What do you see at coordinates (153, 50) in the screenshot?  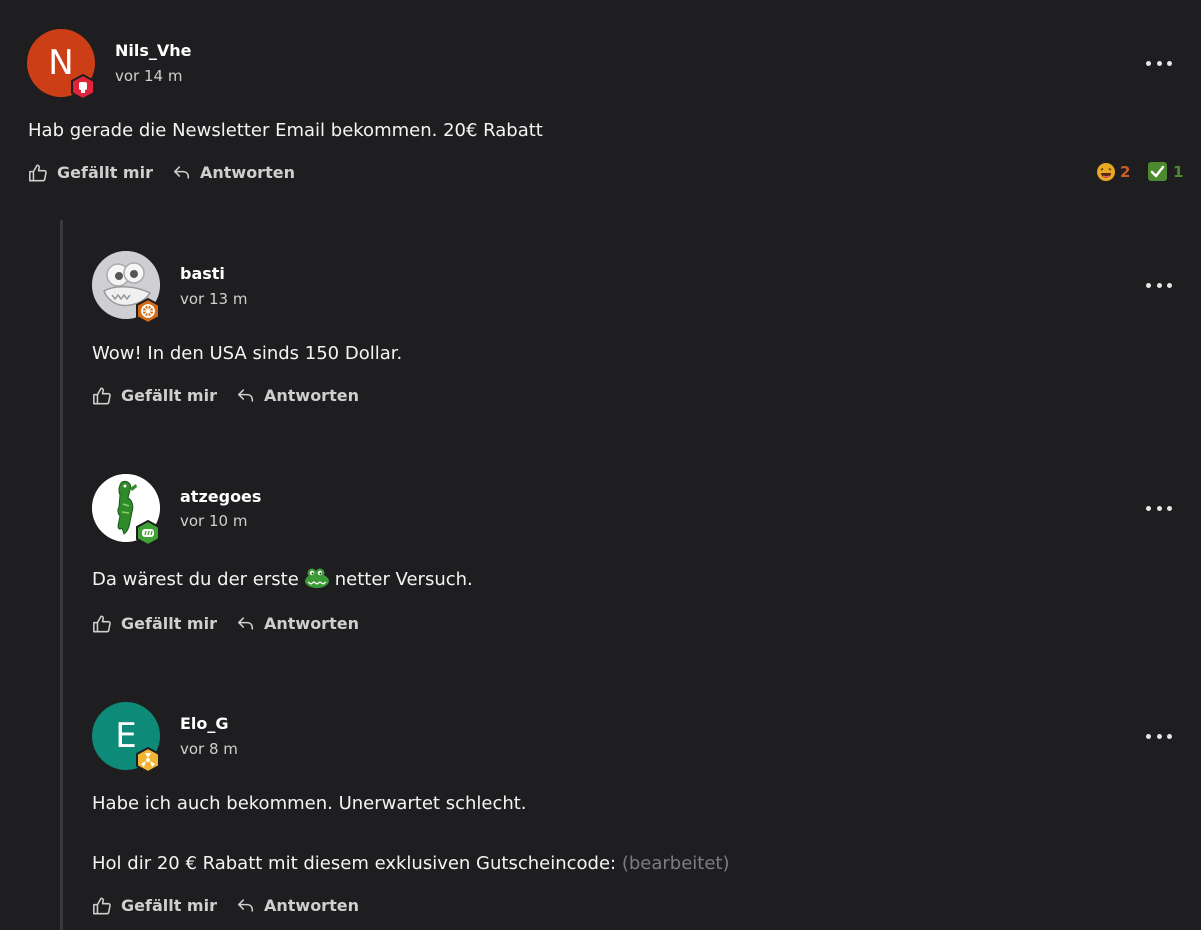 I see `username: Nils_Vhe` at bounding box center [153, 50].